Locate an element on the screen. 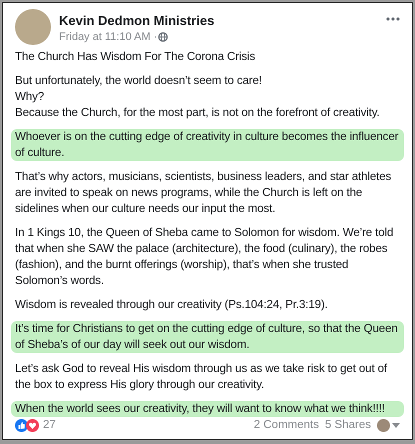 This screenshot has width=415, height=444. highlighted-paragraph: Whoever is on the cutting edge of creativity in culture becomes the influencer of culture. is located at coordinates (207, 145).